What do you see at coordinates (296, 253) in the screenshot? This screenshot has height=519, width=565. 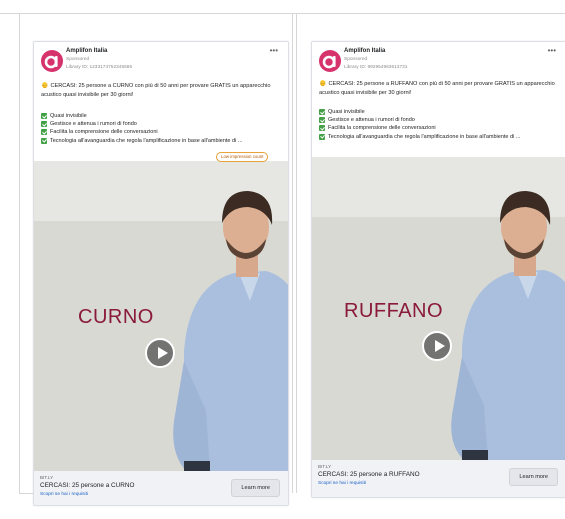 I see `middle-column-rule-b` at bounding box center [296, 253].